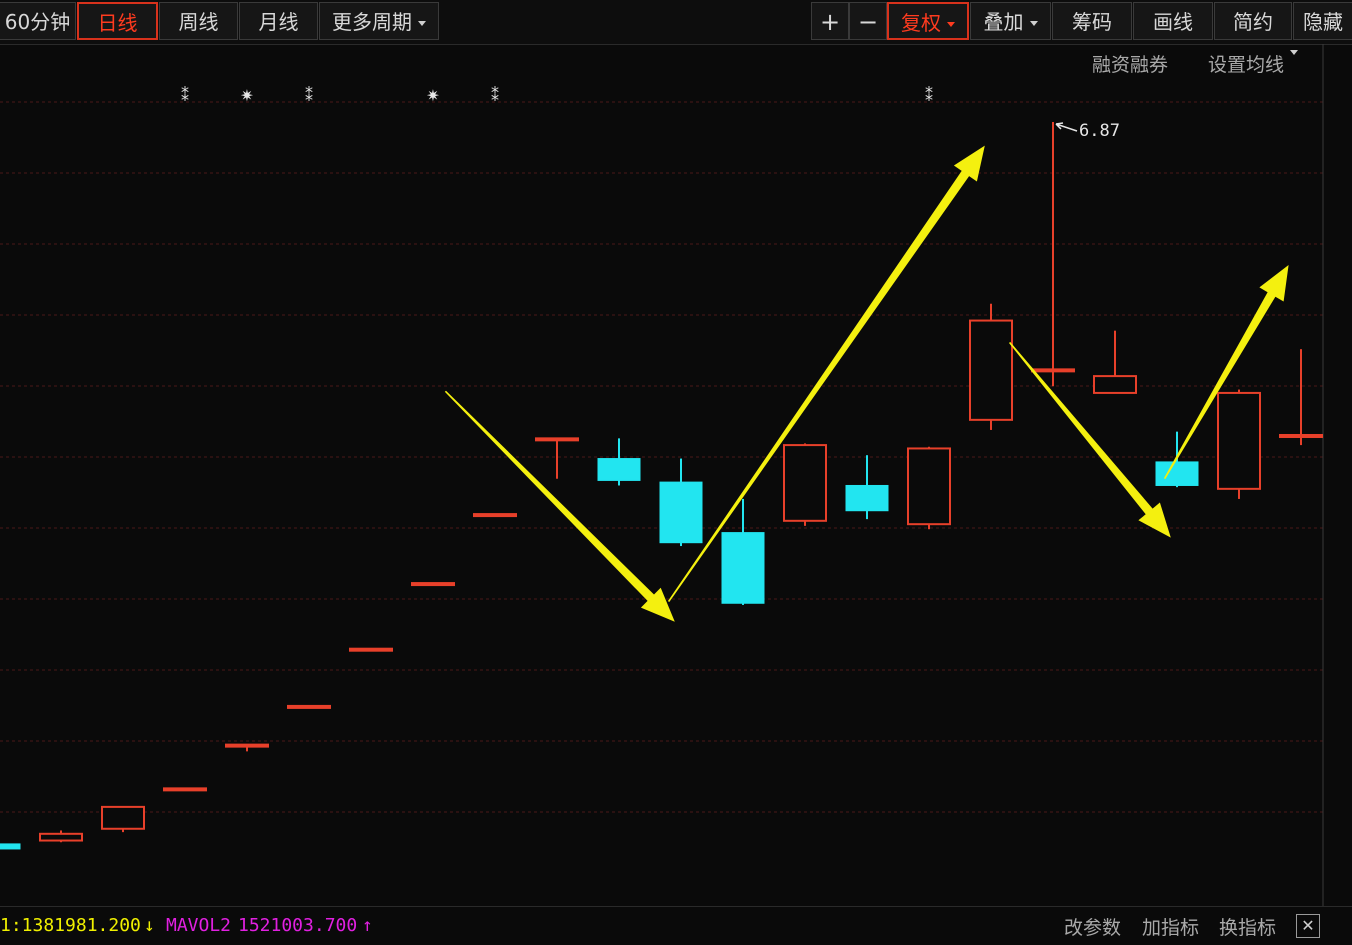 Image resolution: width=1352 pixels, height=945 pixels. Describe the element at coordinates (199, 925) in the screenshot. I see `mavol2-name: MAVOL2` at that location.